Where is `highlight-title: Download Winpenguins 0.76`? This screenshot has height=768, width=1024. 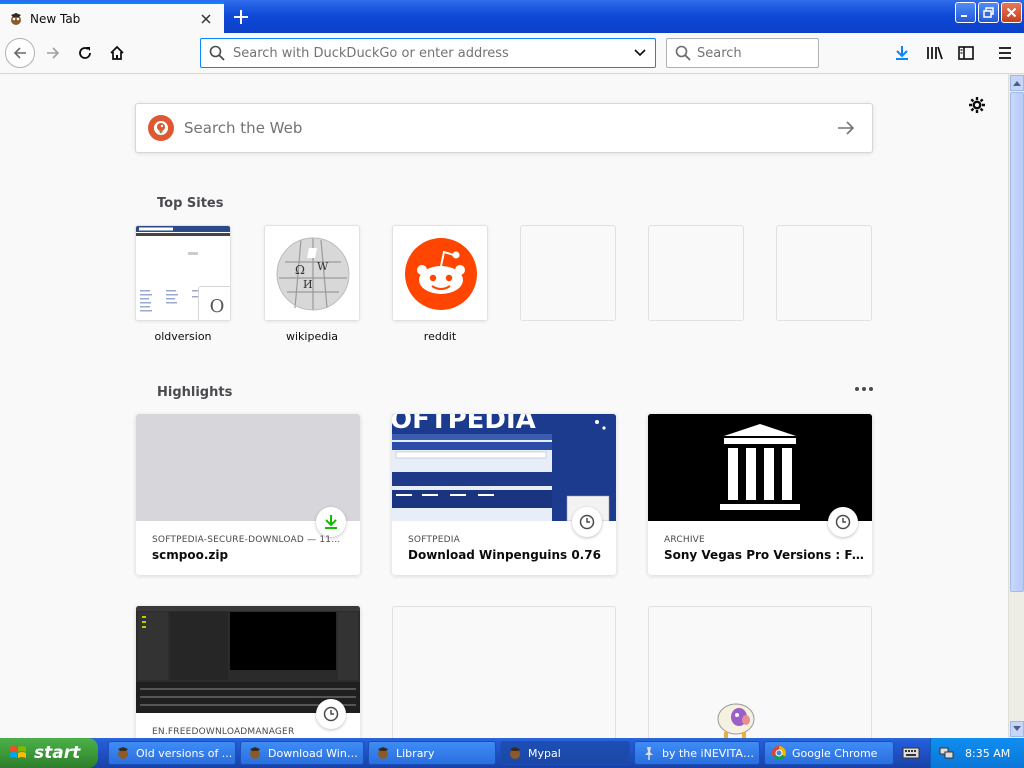 highlight-title: Download Winpenguins 0.76 is located at coordinates (504, 555).